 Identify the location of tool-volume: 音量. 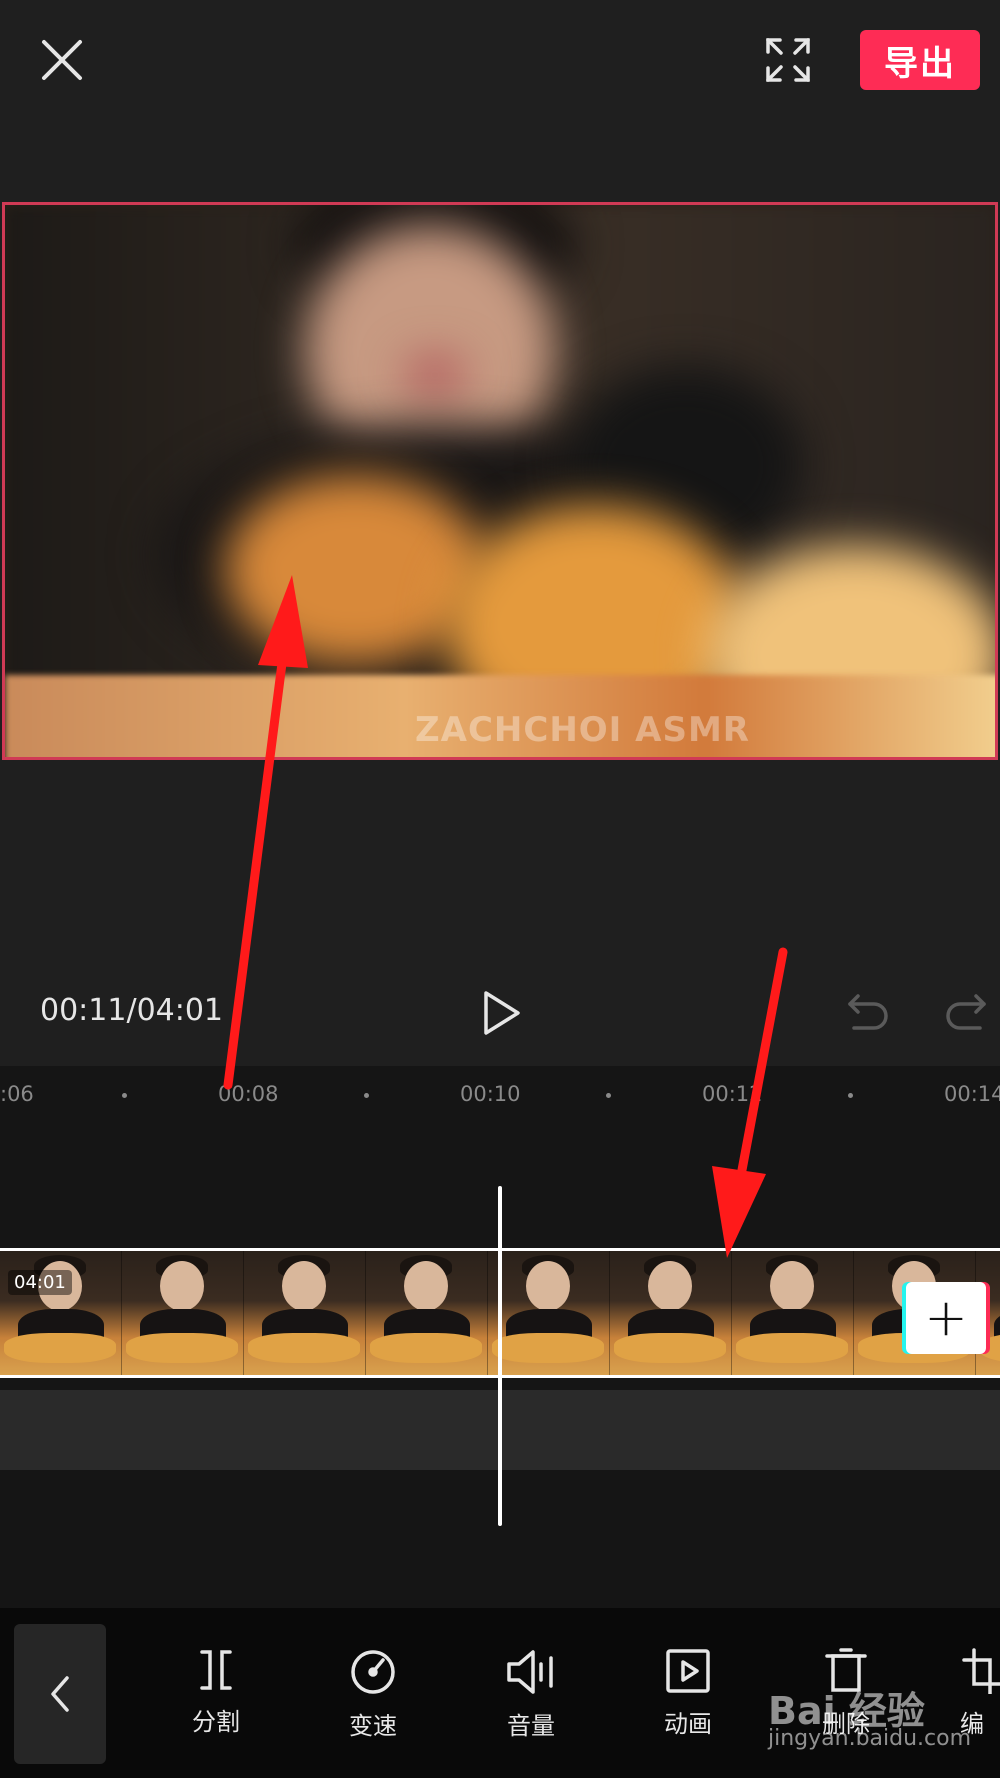
(531, 1694).